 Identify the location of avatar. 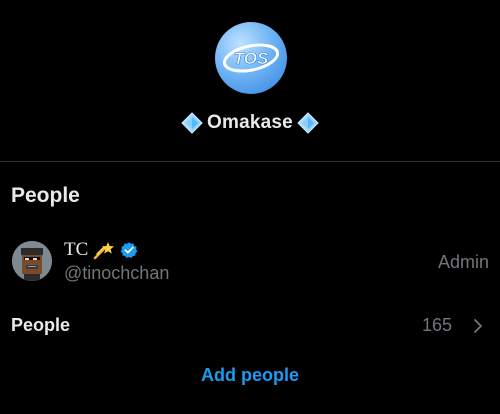
(32, 261).